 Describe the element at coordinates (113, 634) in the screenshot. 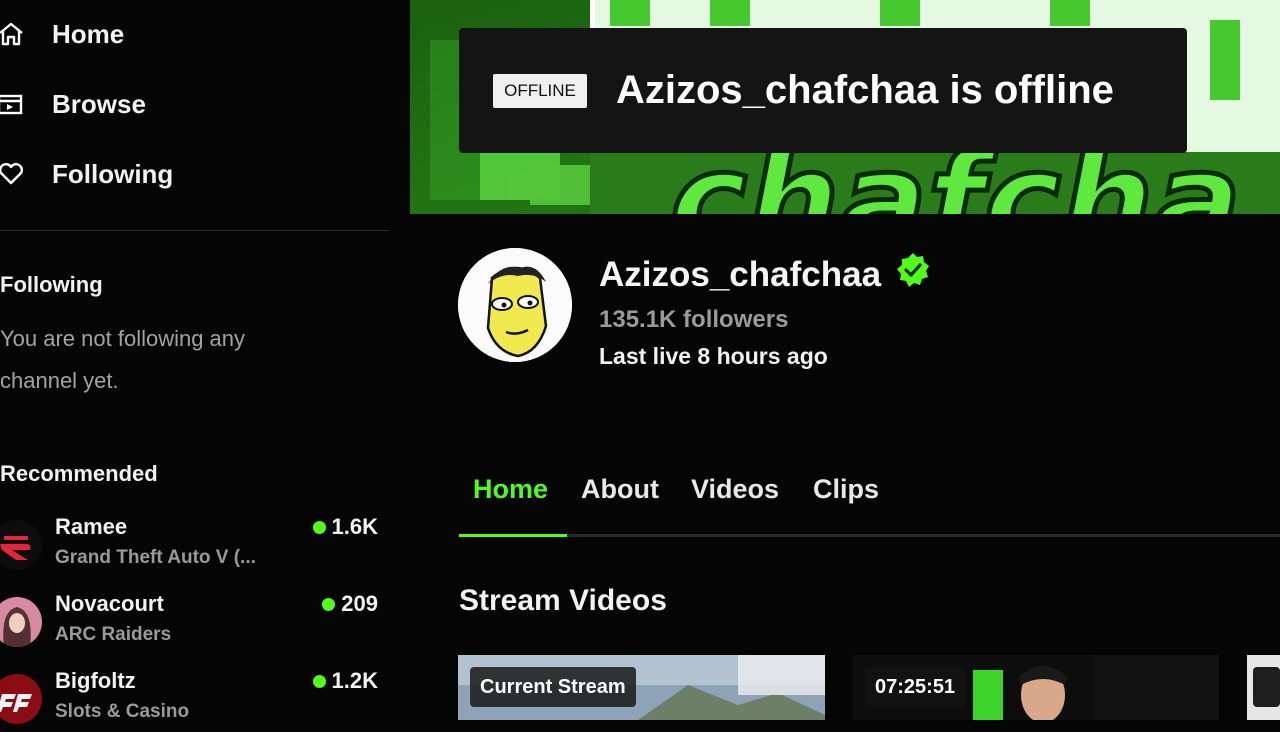

I see `recommended-channel-category: ARC Raiders` at that location.